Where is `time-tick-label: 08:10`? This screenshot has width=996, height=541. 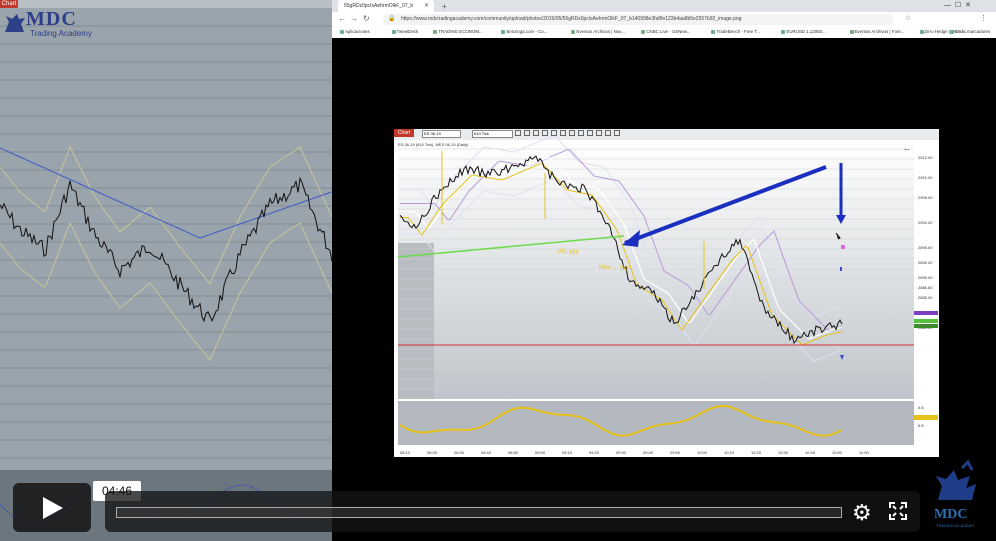
time-tick-label: 08:10 is located at coordinates (405, 452).